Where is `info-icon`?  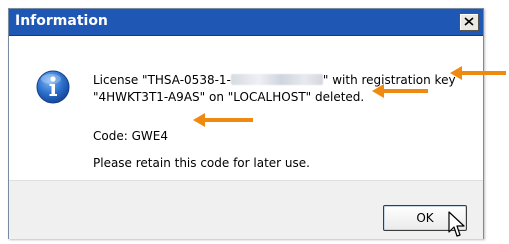 info-icon is located at coordinates (53, 87).